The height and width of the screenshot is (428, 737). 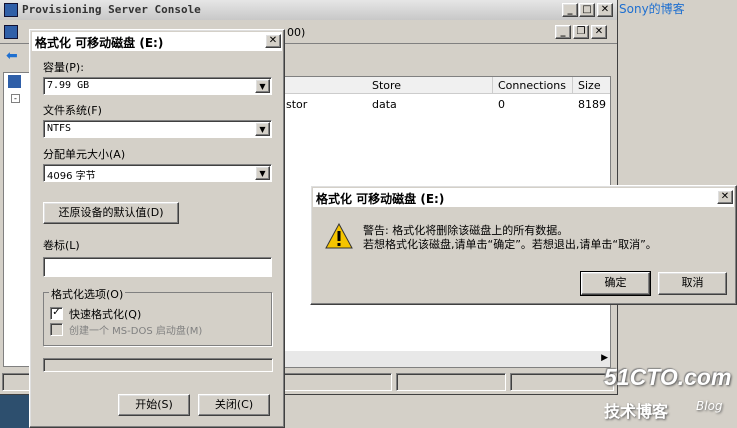 What do you see at coordinates (105, 314) in the screenshot?
I see `quick-format-label: 快速格式化(Q)` at bounding box center [105, 314].